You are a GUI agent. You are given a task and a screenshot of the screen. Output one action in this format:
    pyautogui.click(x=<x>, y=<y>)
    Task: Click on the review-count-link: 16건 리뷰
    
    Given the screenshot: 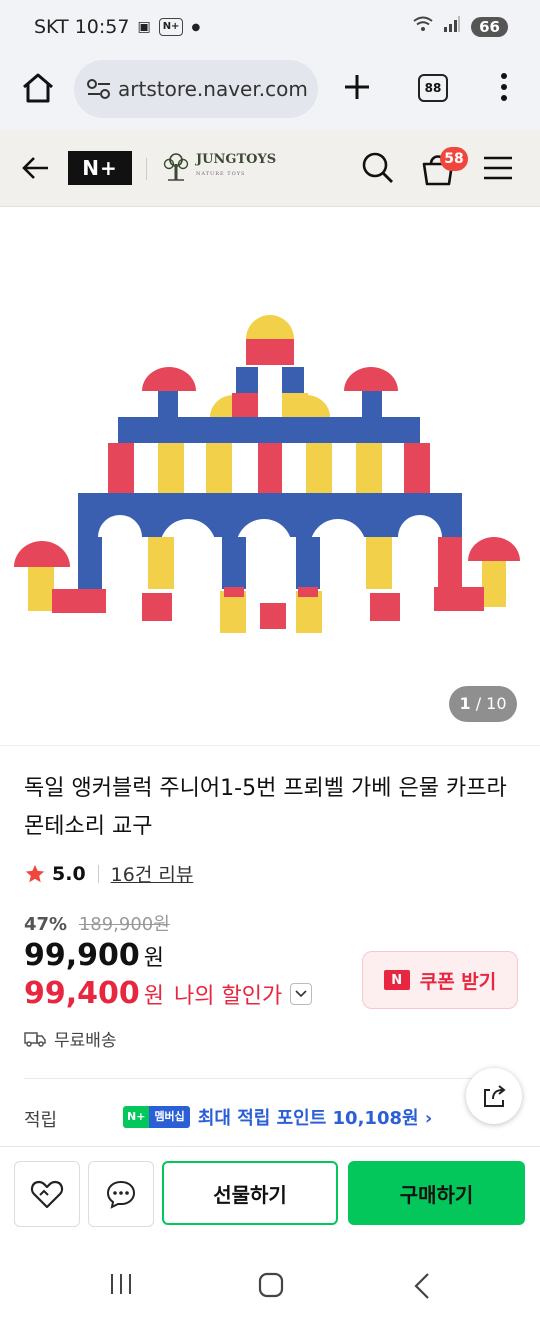 What is the action you would take?
    pyautogui.click(x=152, y=873)
    